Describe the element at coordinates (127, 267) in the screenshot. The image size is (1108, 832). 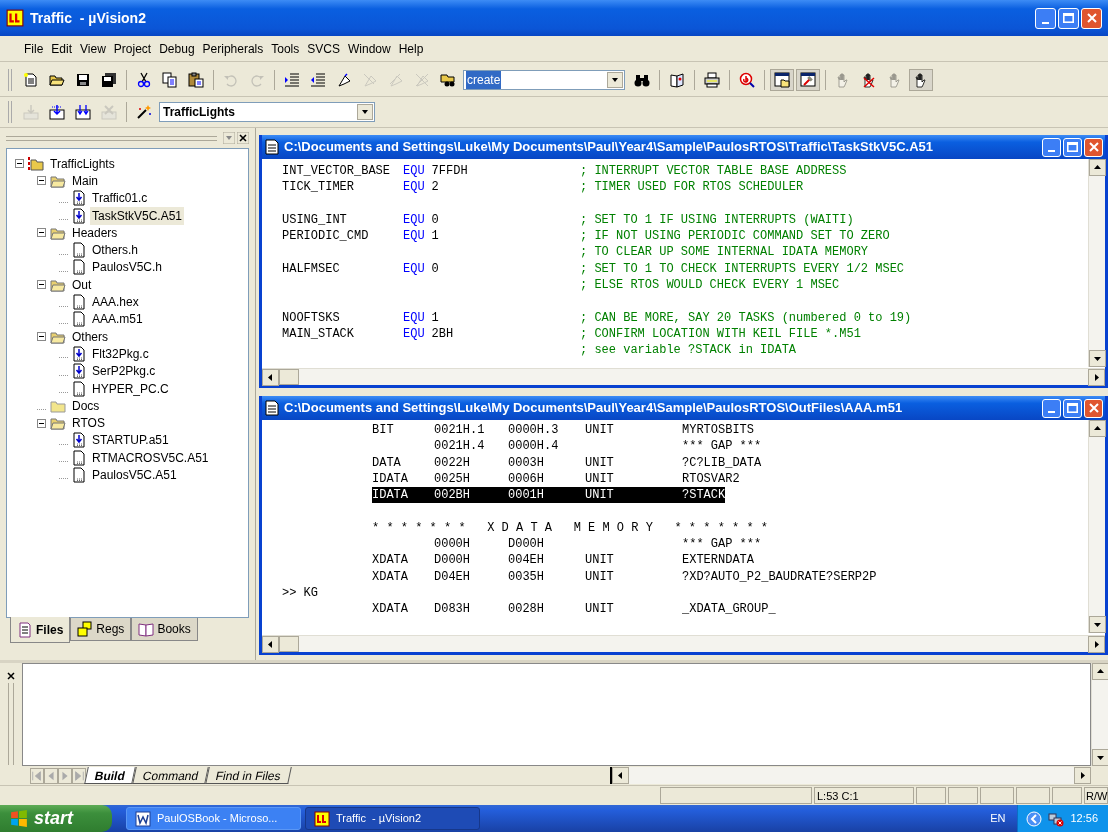
I see `tree-item: PaulosV5C.h` at that location.